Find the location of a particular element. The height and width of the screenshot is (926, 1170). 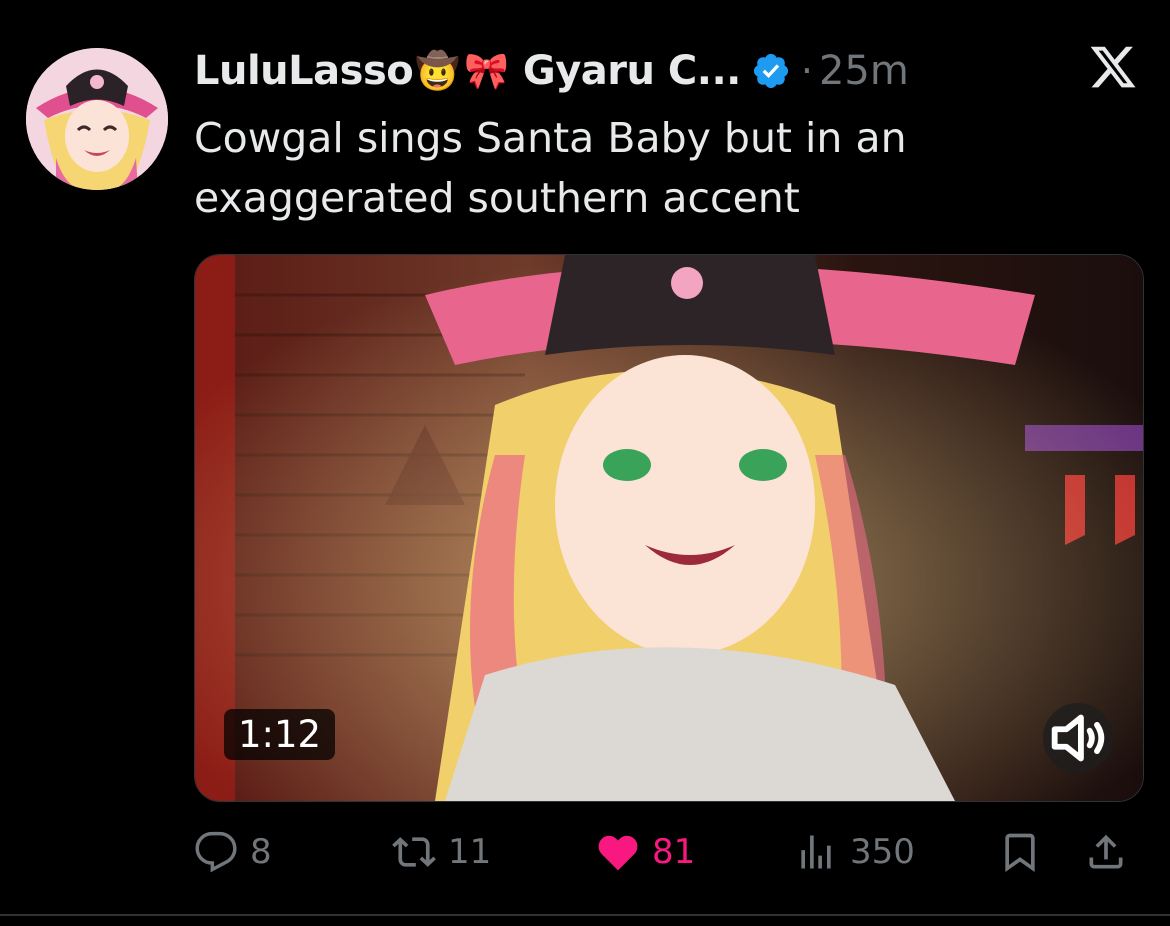

reply-icon is located at coordinates (216, 852).